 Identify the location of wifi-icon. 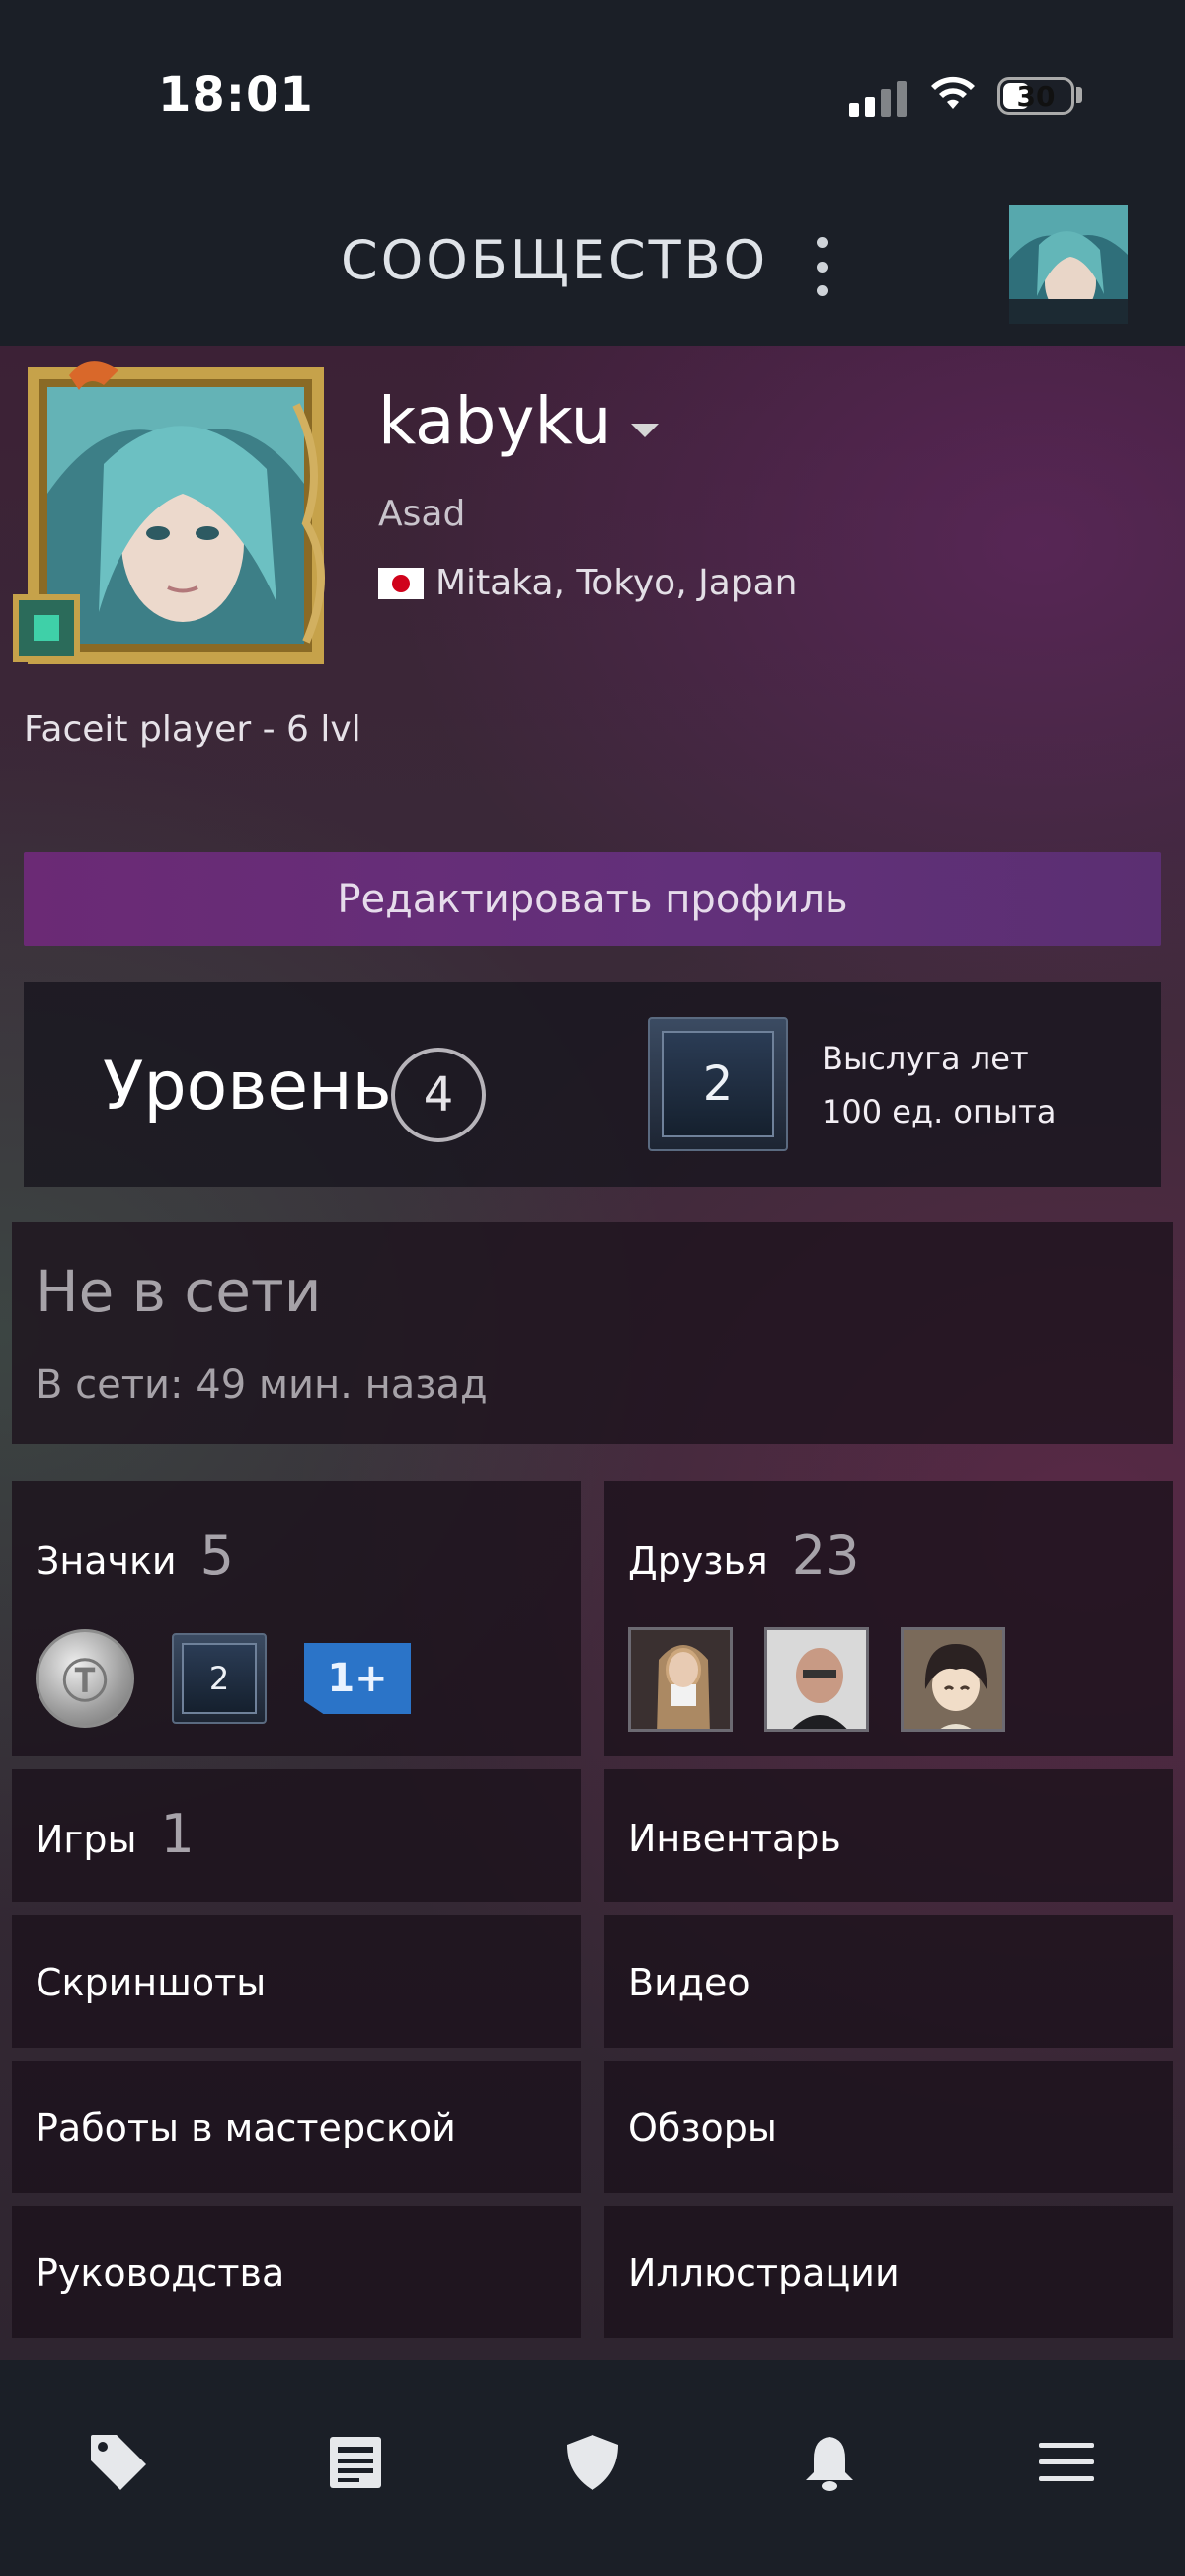
(953, 92).